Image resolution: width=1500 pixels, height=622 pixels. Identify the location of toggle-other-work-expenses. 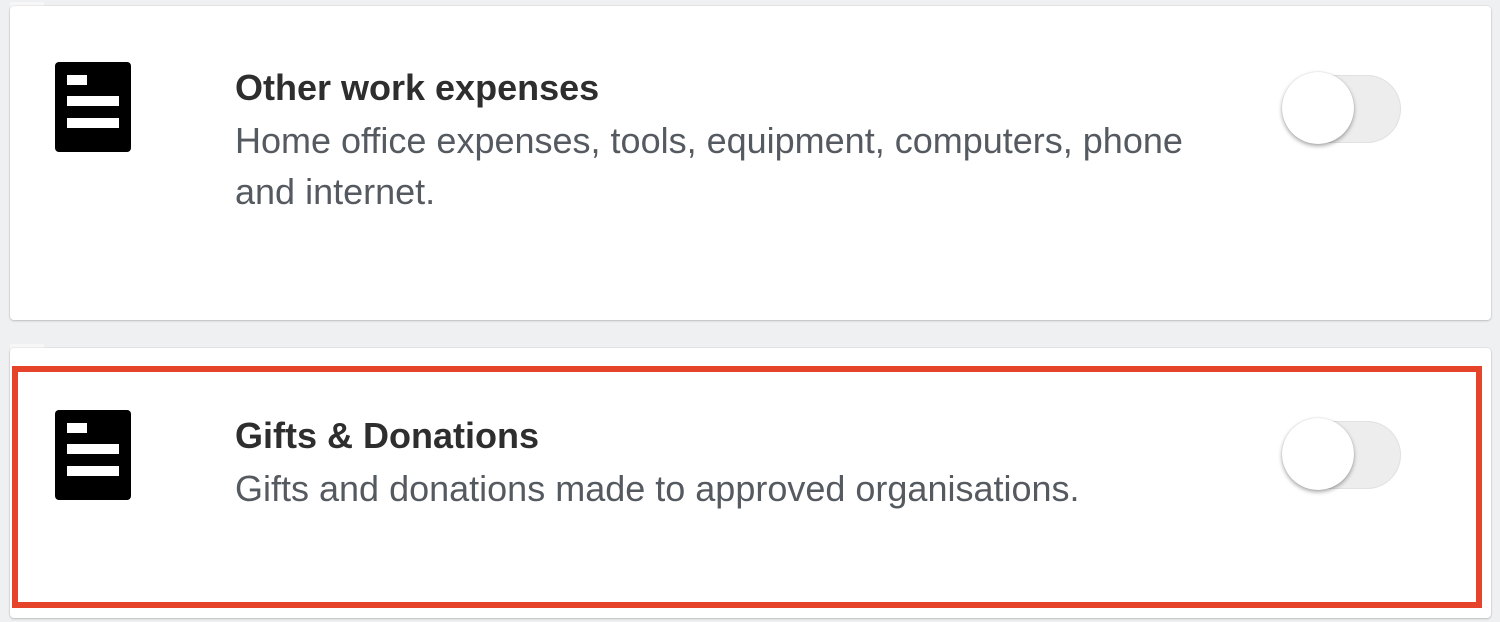
(1342, 109).